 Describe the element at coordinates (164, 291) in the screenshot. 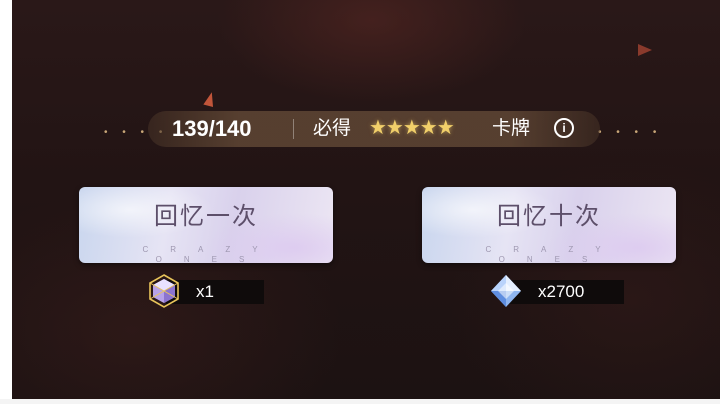

I see `purple-crystal-icon` at that location.